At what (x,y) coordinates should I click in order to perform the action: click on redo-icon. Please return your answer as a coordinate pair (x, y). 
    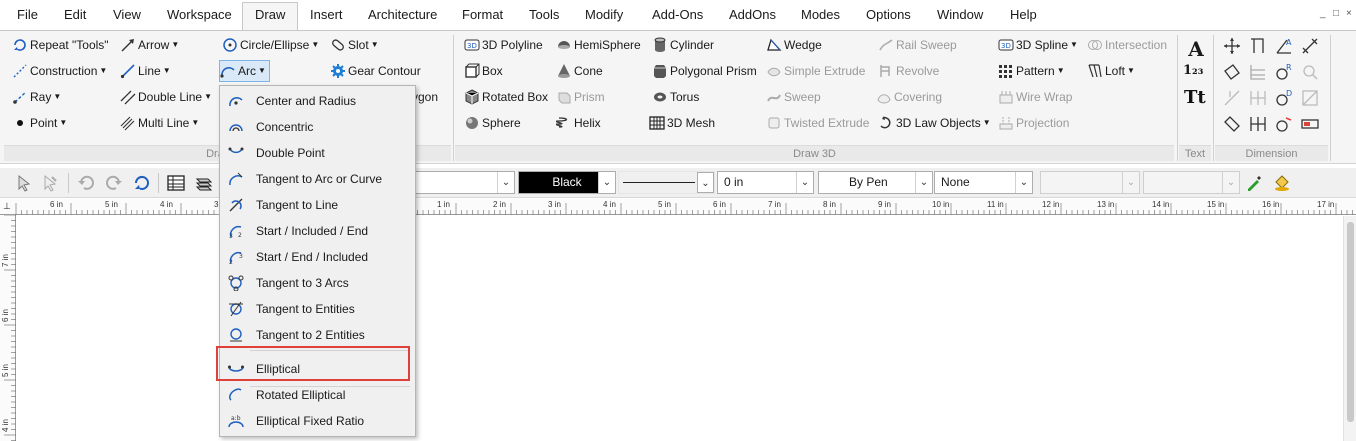
    Looking at the image, I should click on (114, 183).